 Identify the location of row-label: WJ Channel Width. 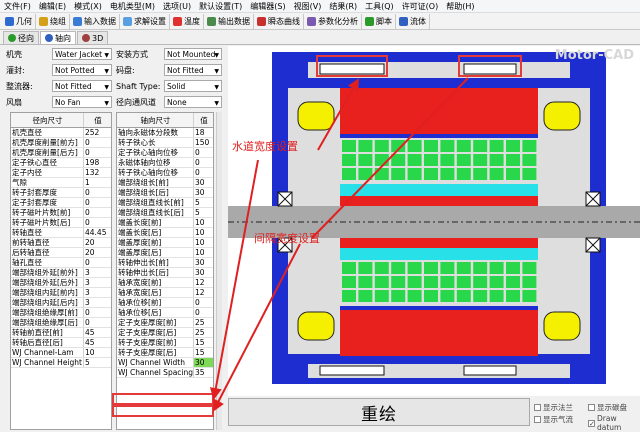
(151, 362).